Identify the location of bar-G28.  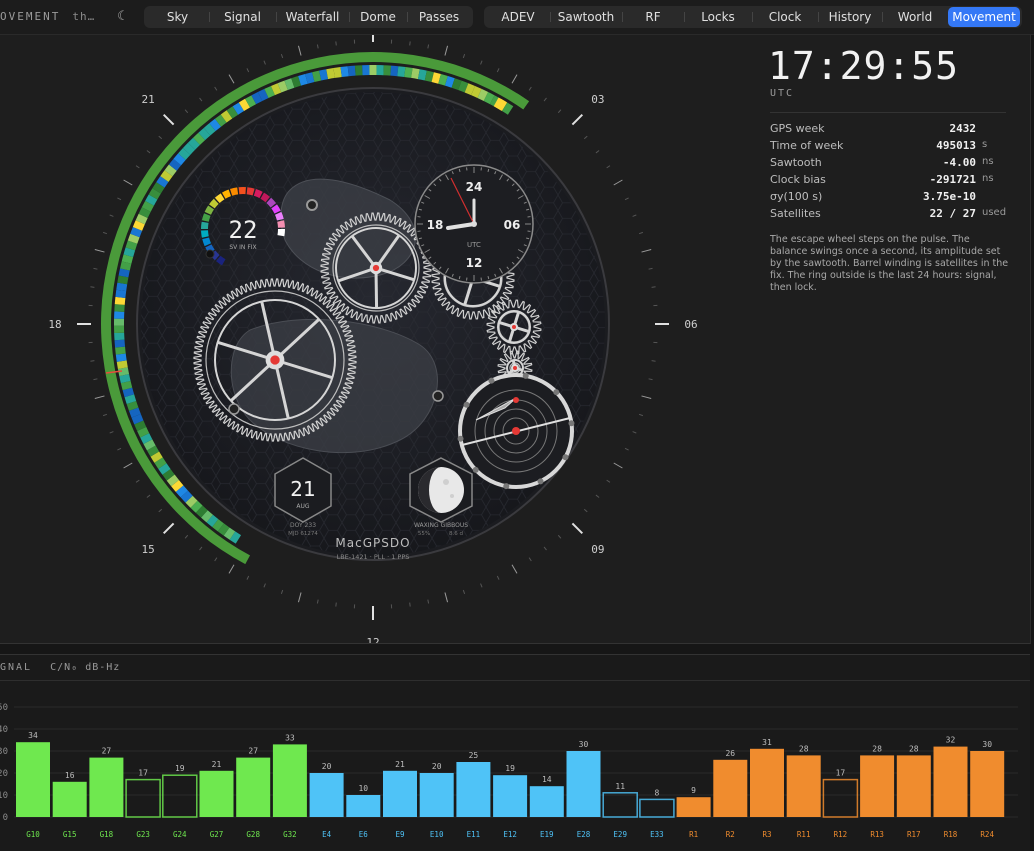
(253, 787).